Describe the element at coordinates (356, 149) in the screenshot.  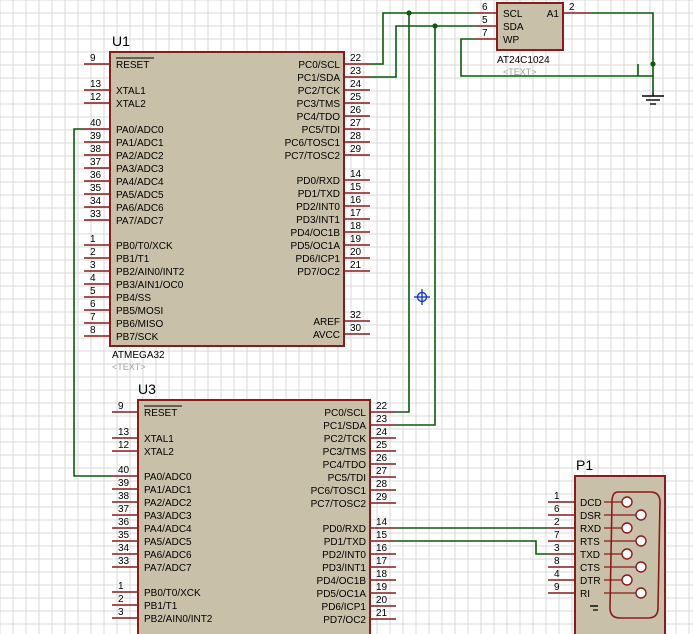
I see `u1-right-pin-number: 29` at that location.